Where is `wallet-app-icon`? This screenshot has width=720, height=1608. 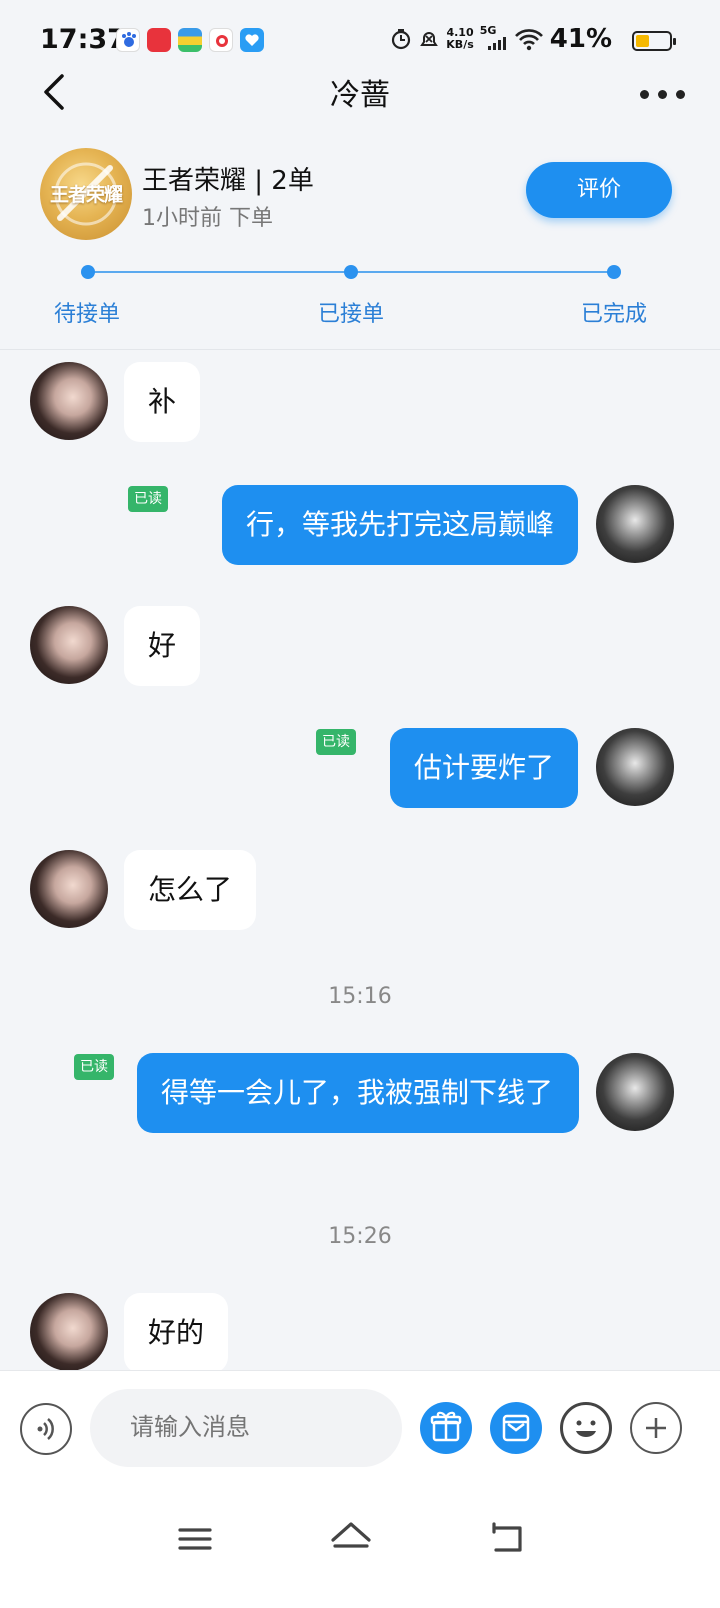
wallet-app-icon is located at coordinates (190, 40).